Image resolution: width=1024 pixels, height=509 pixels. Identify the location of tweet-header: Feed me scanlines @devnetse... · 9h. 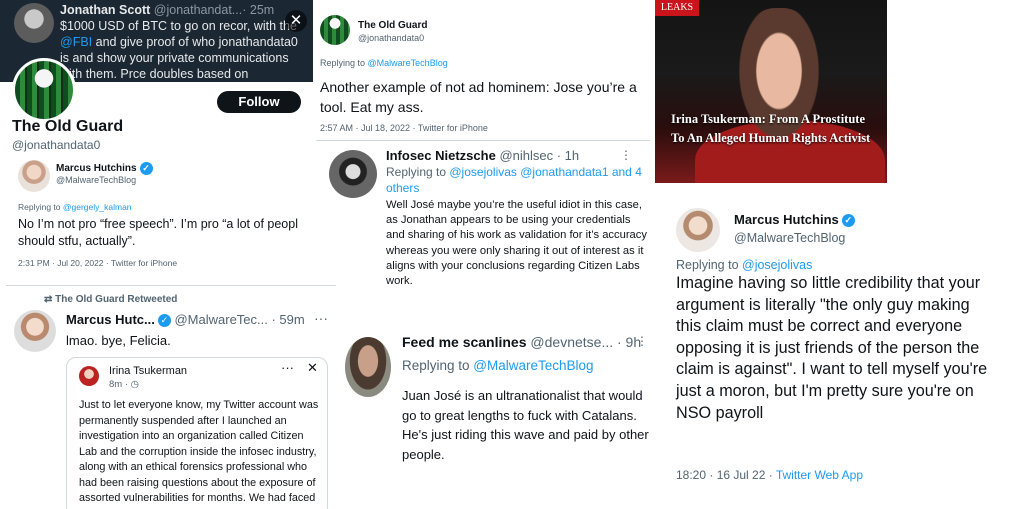
(521, 342).